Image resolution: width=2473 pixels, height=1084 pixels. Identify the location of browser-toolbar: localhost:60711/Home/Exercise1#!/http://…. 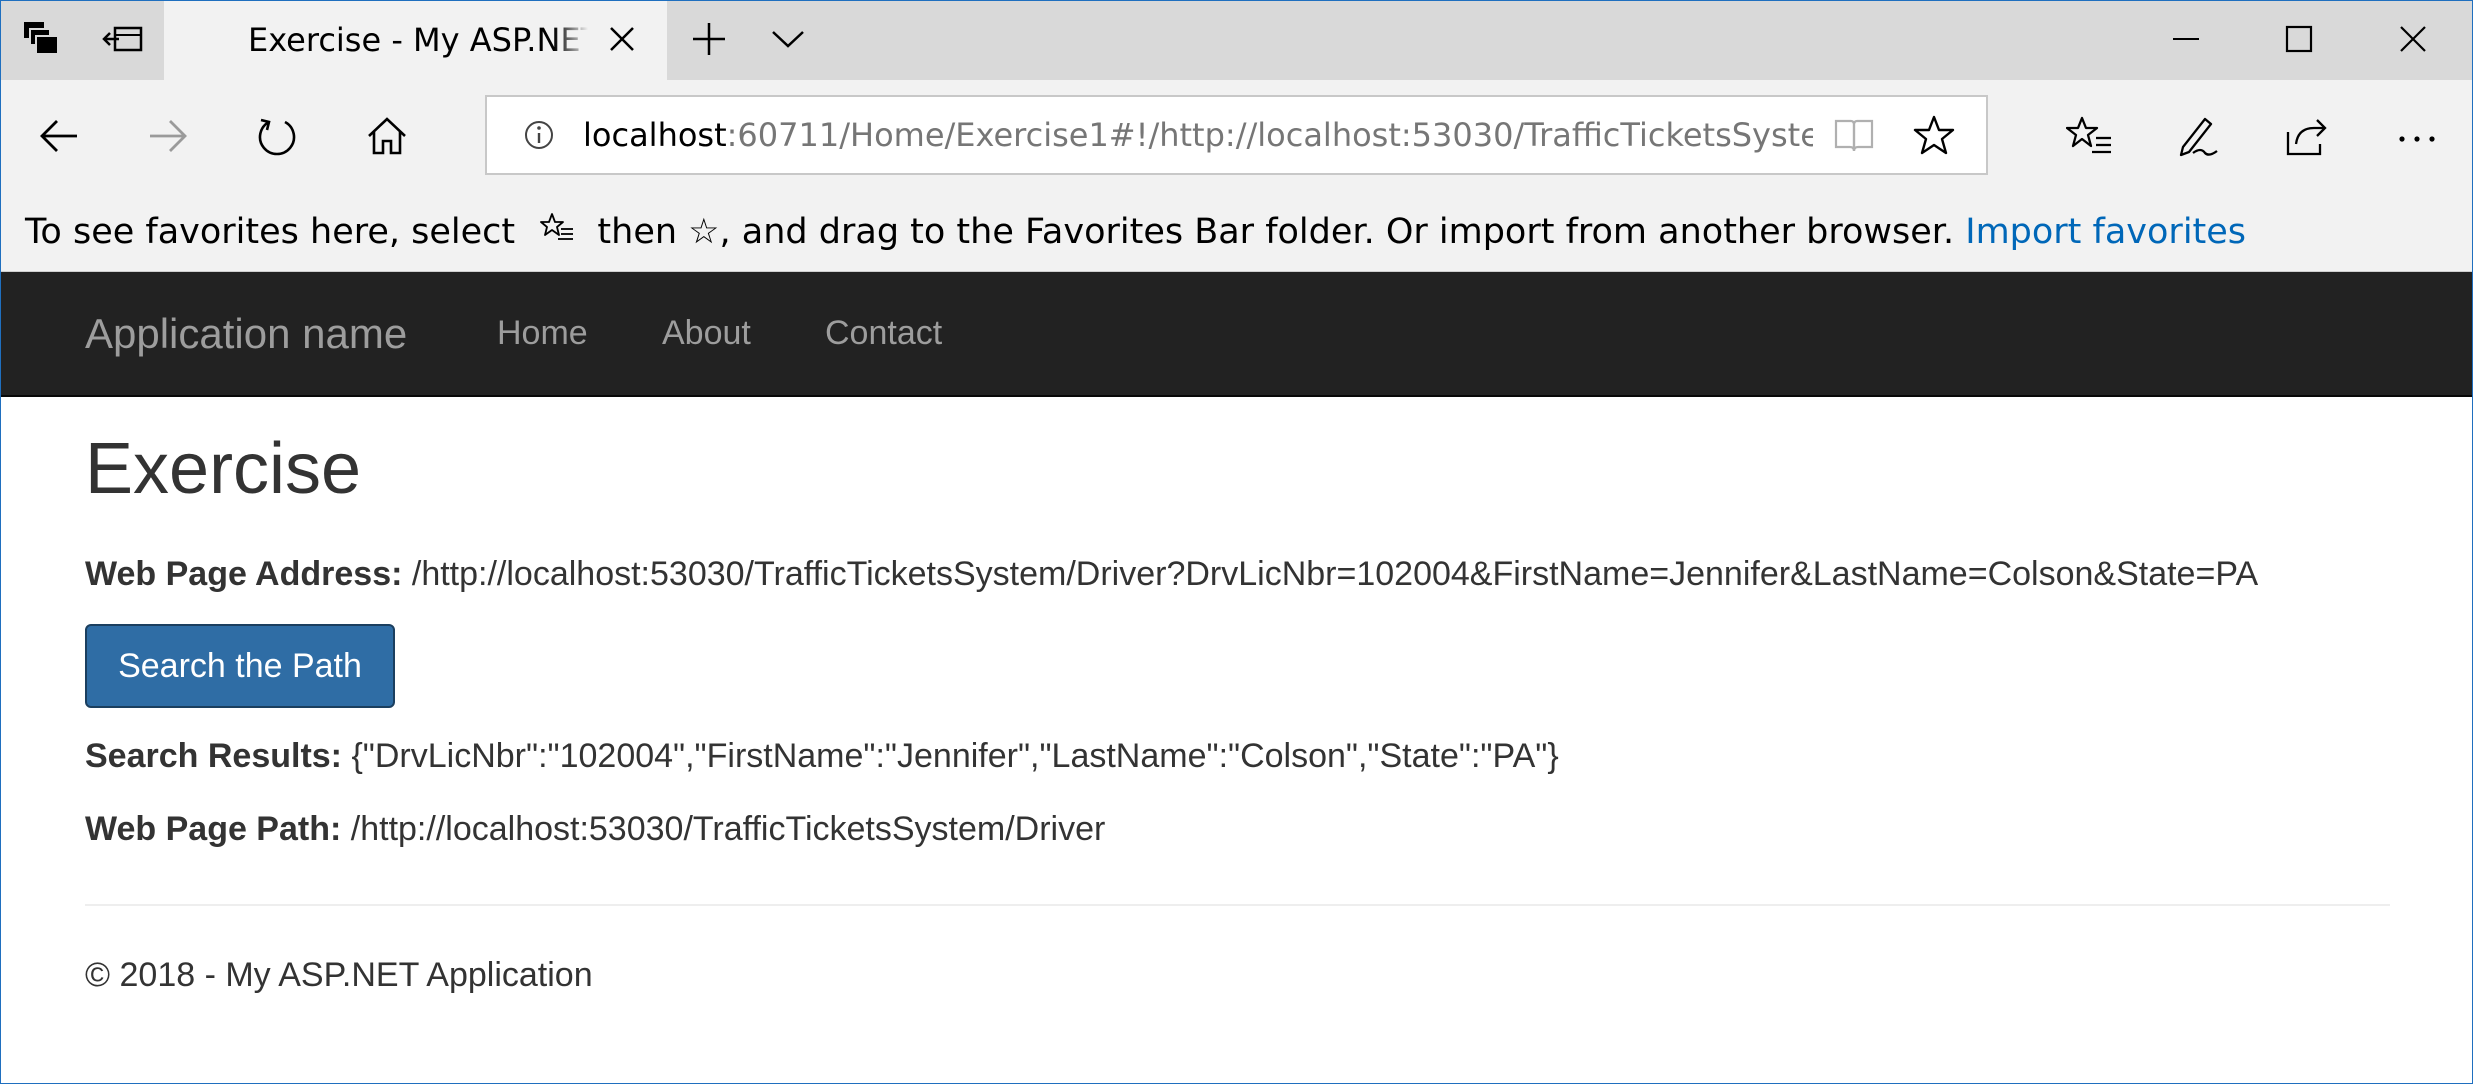
(1236, 136).